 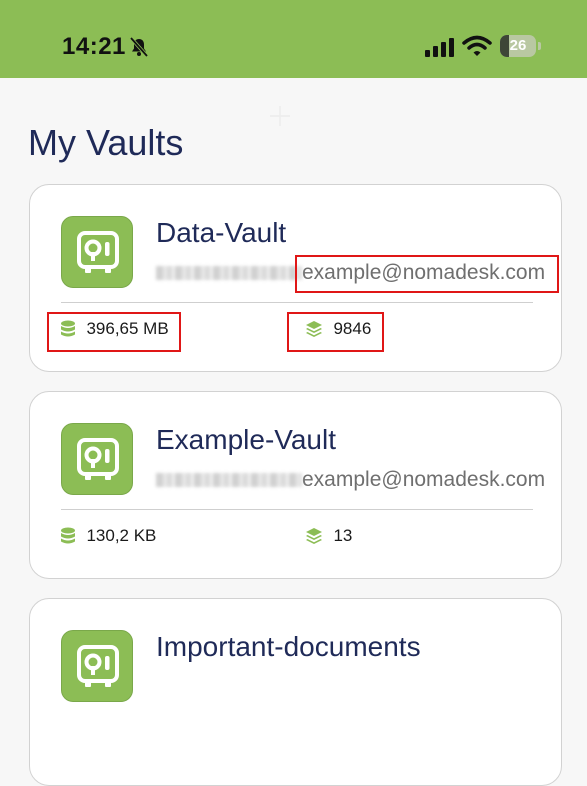 I want to click on cellular-signal-icon, so click(x=439, y=47).